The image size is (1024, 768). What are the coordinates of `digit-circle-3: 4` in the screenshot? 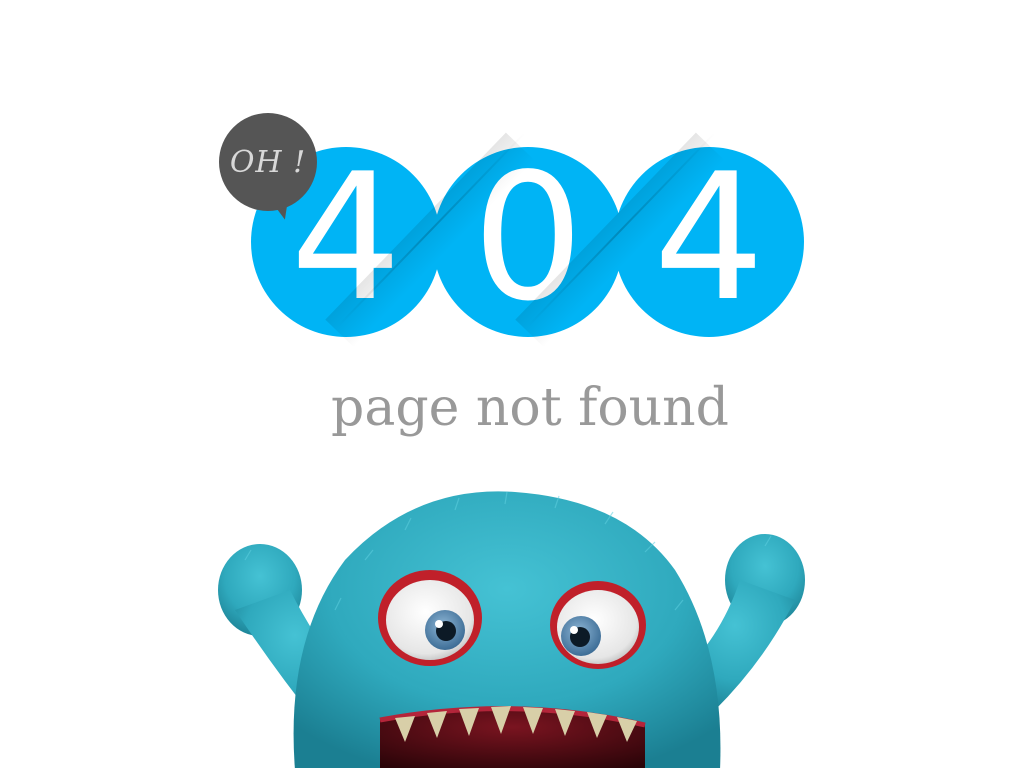 It's located at (709, 242).